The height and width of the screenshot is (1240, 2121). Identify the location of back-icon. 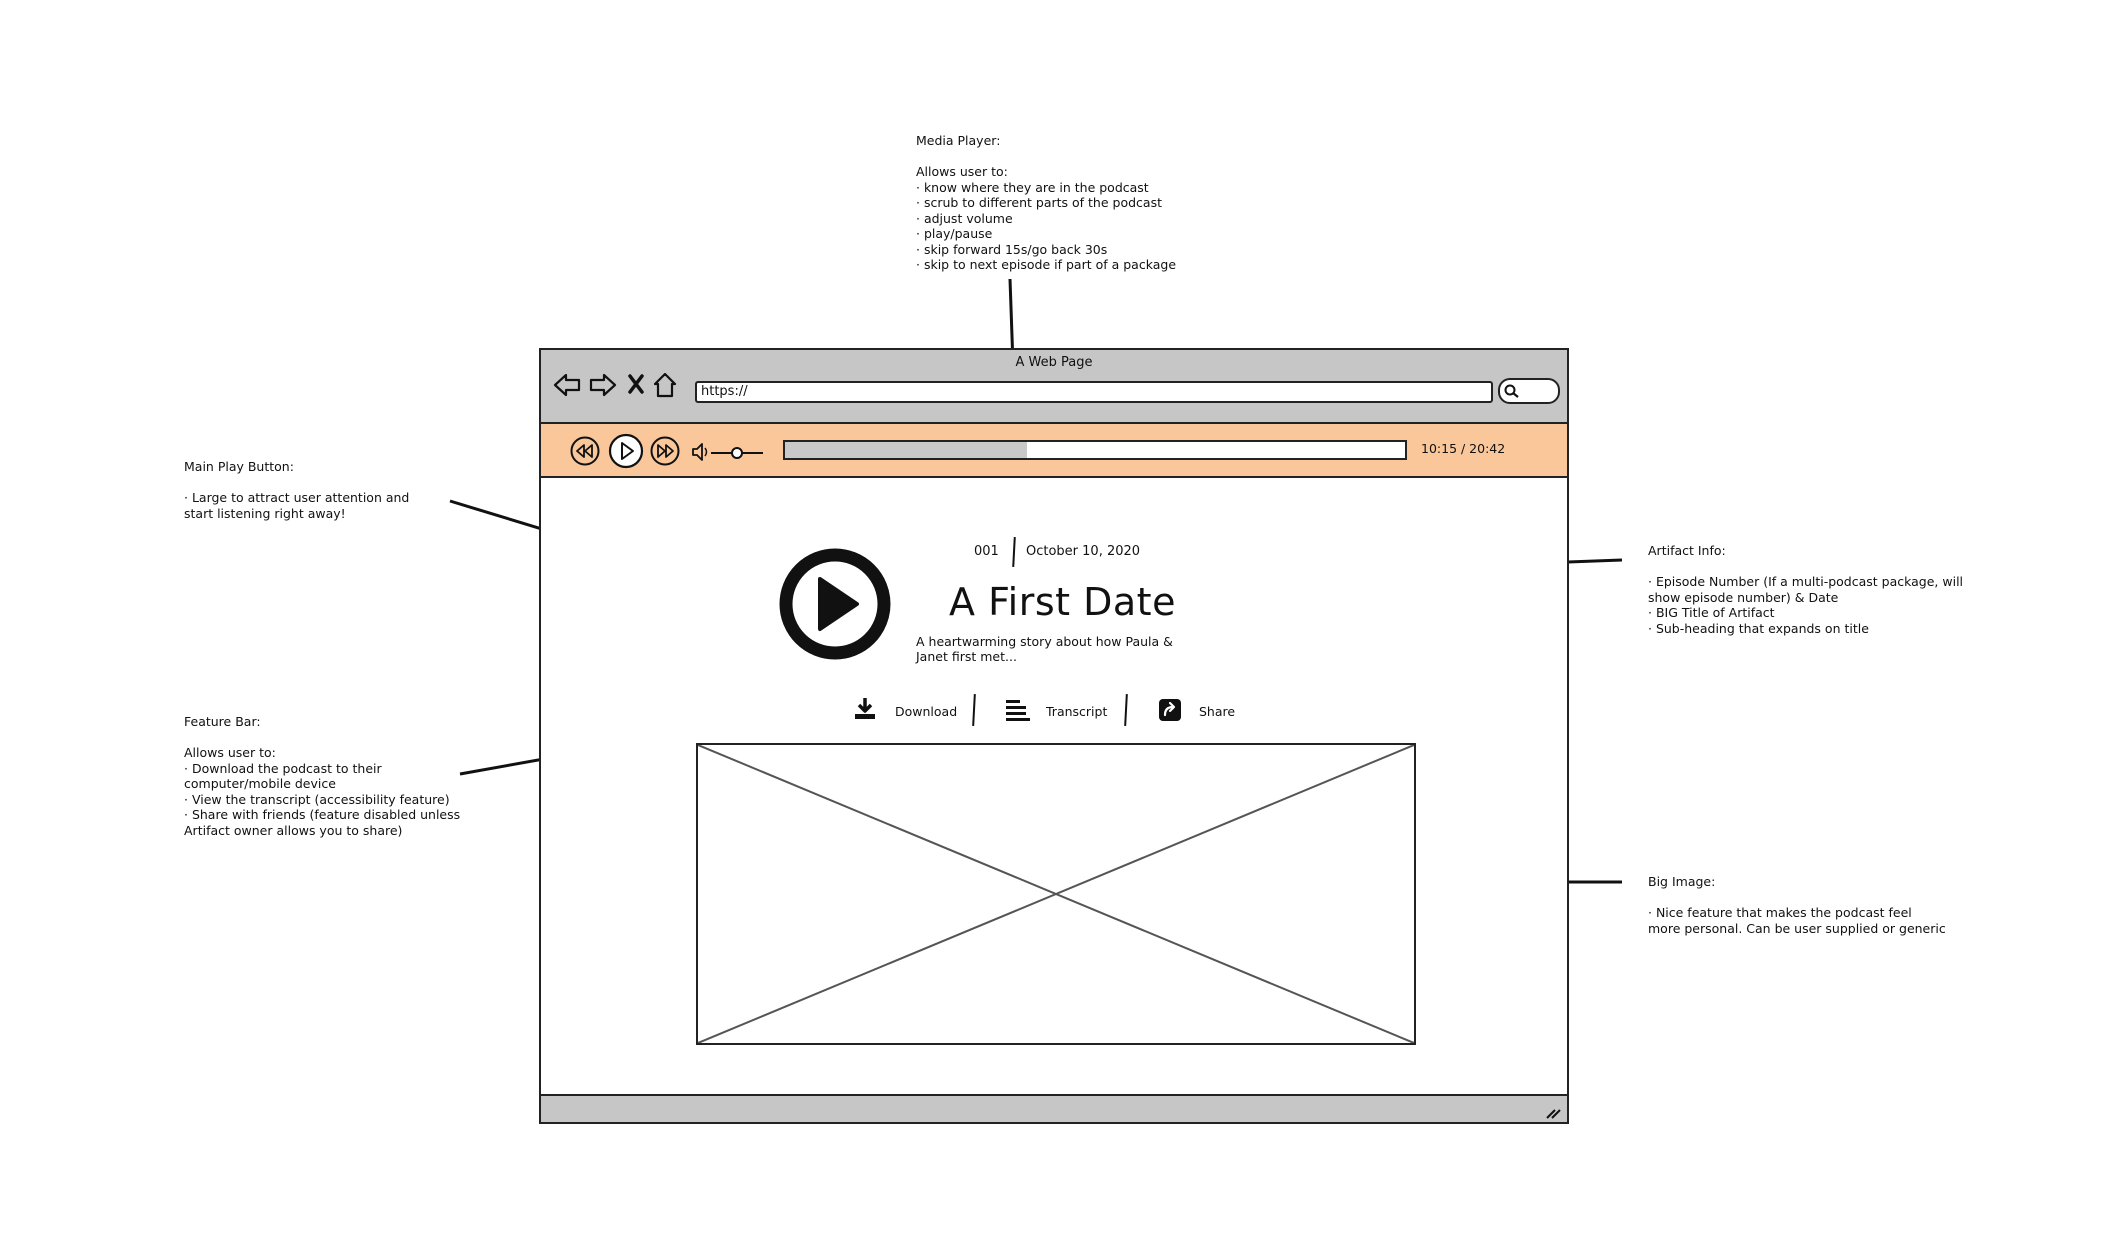
(567, 385).